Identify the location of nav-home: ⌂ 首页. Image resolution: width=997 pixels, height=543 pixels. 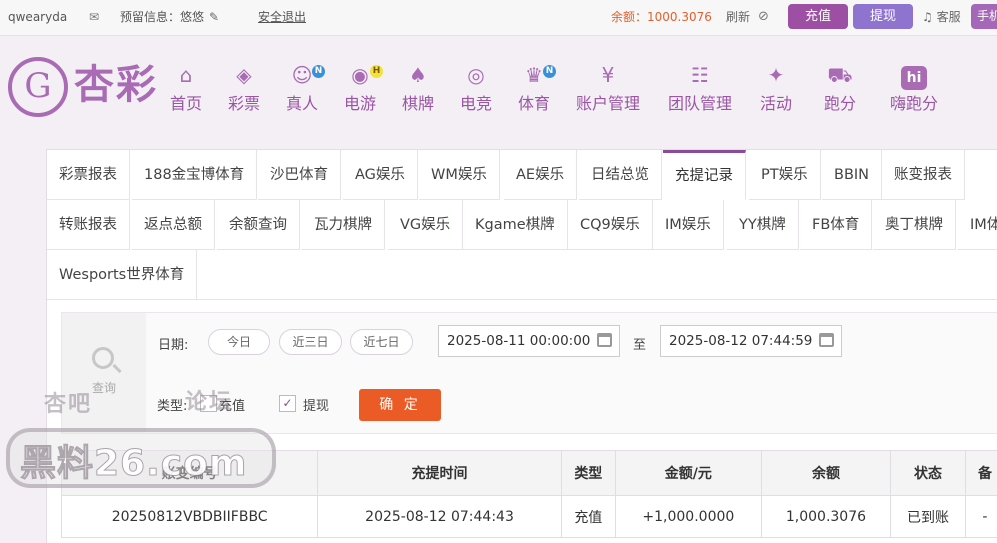
(186, 88).